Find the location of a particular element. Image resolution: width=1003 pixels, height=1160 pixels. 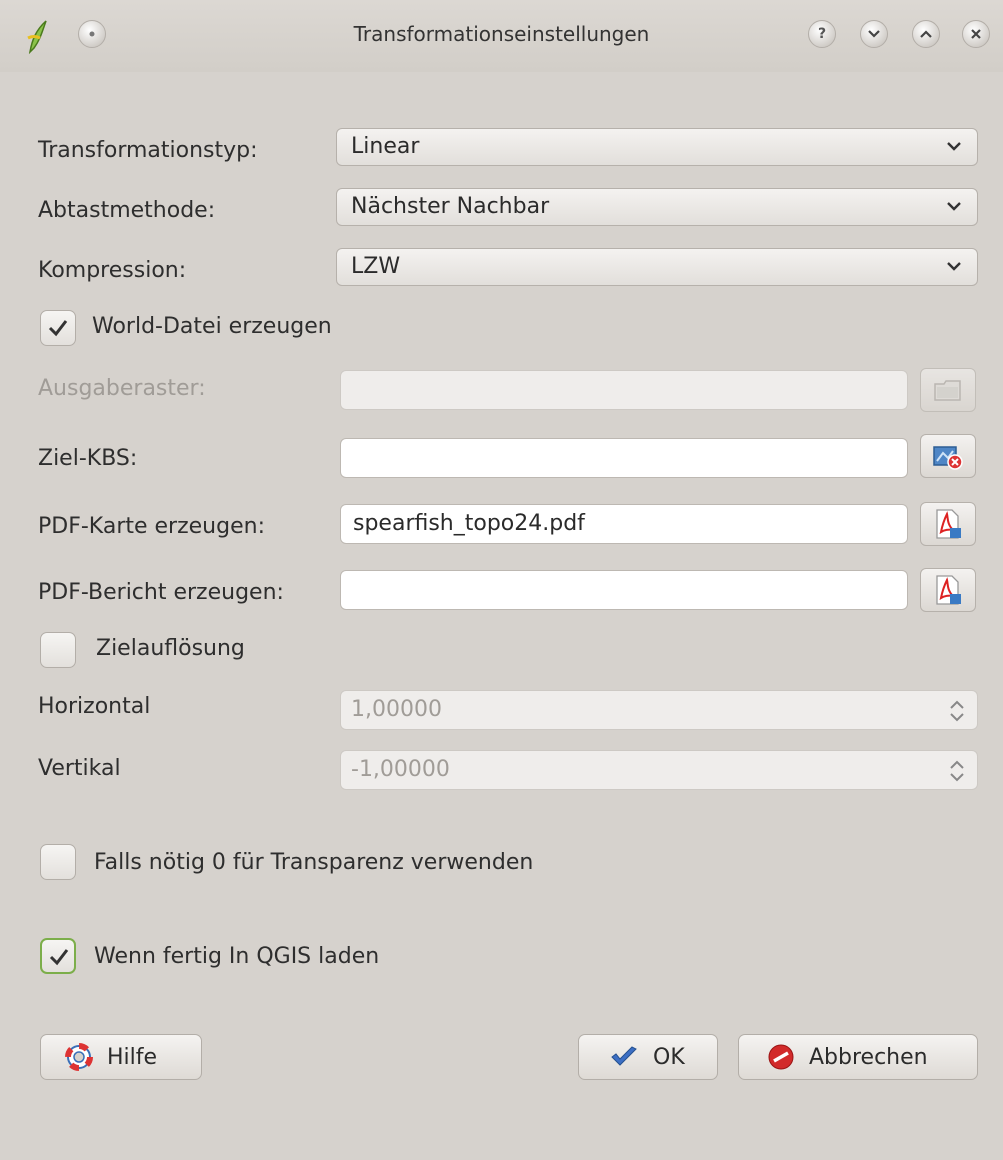

load-in-qgis-checkbox is located at coordinates (58, 956).